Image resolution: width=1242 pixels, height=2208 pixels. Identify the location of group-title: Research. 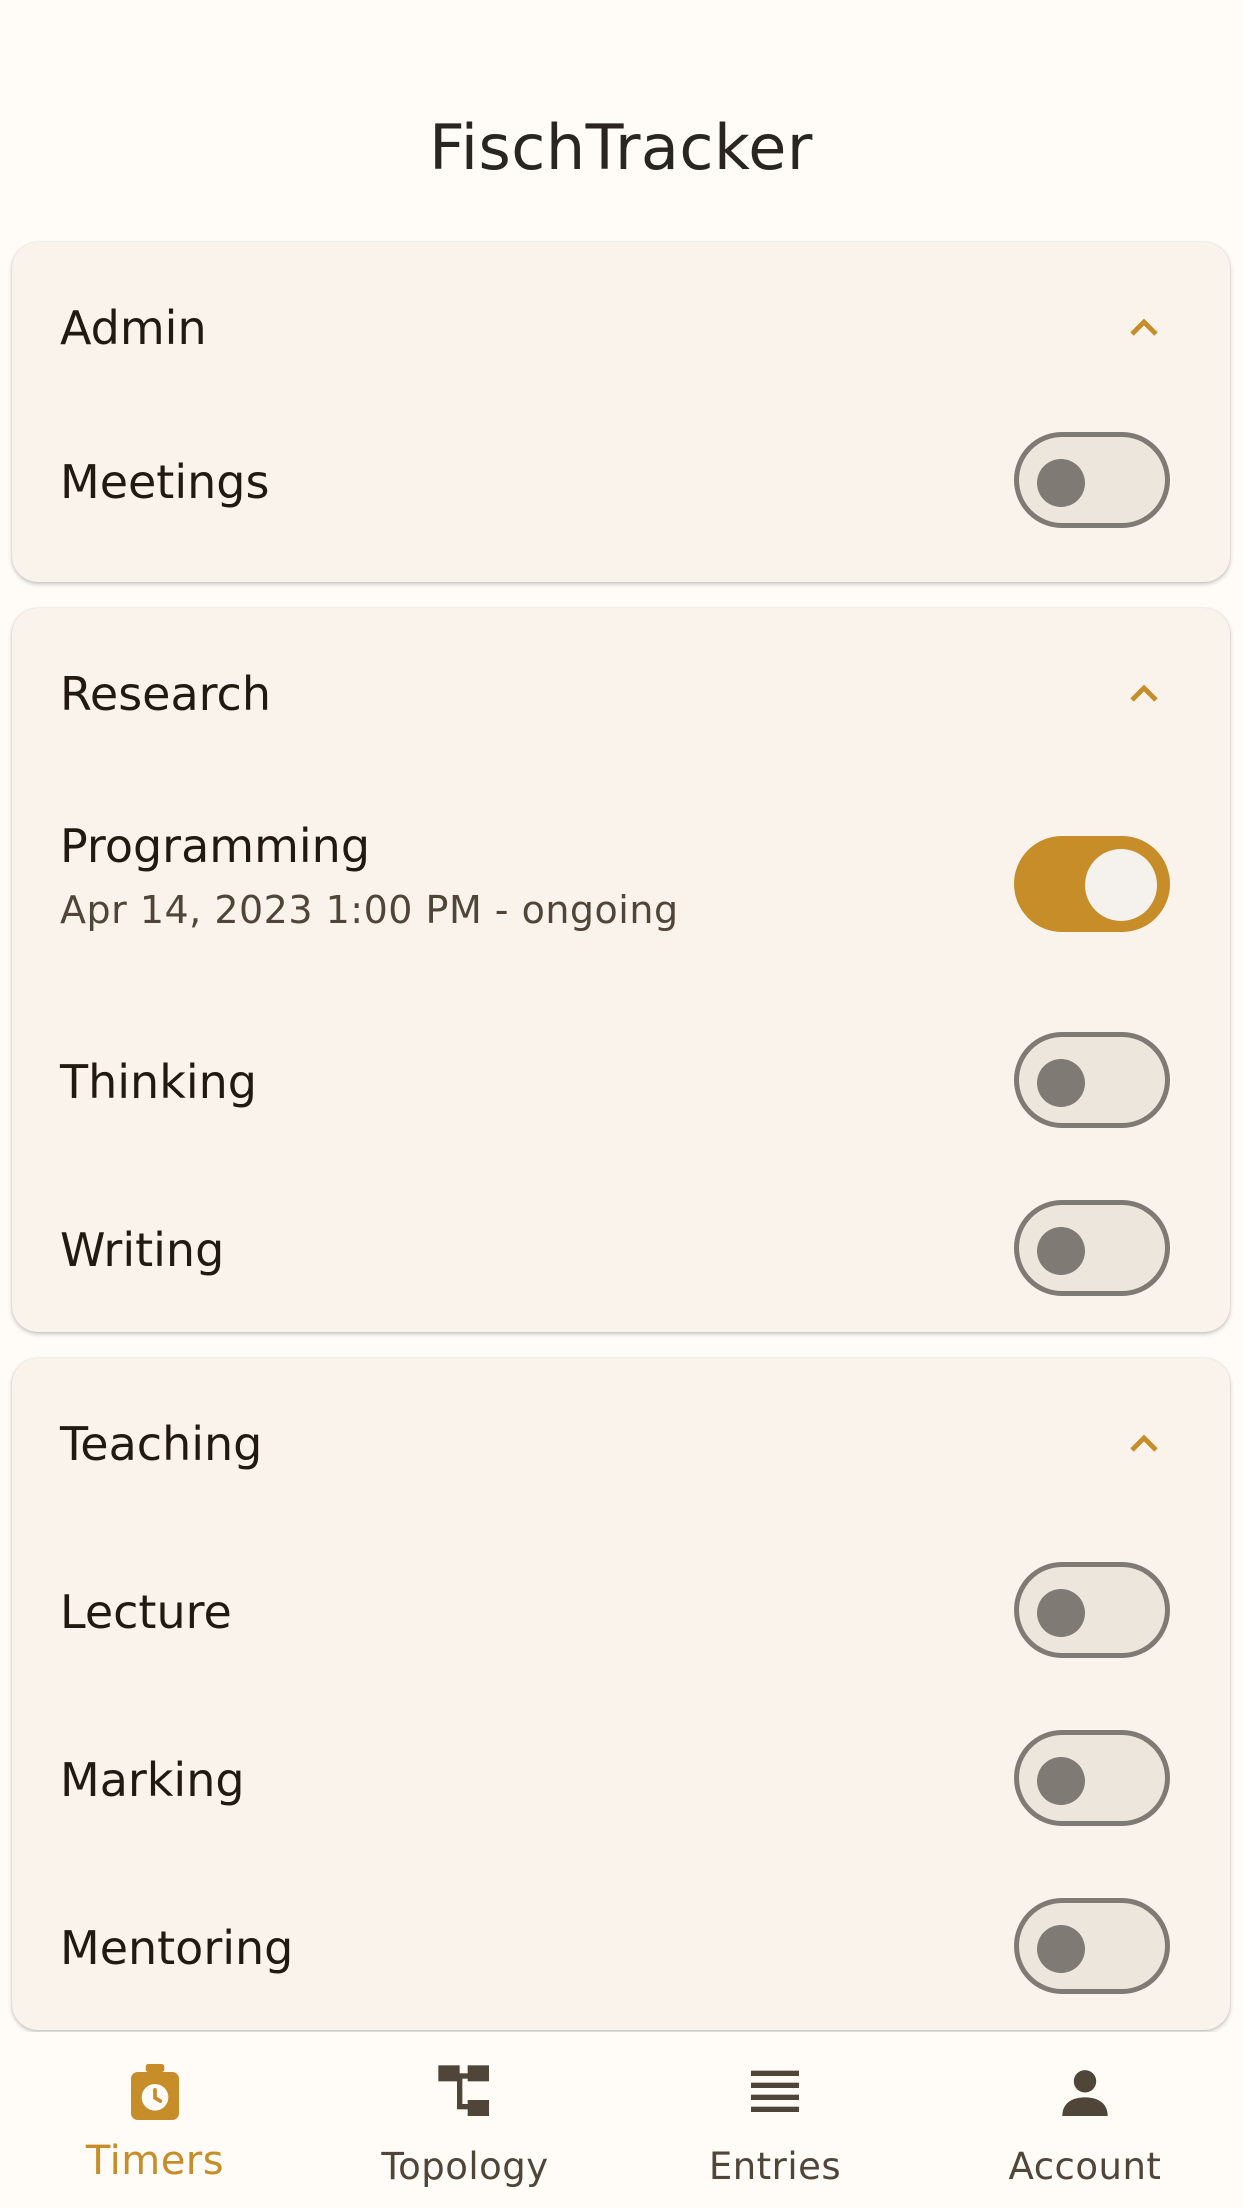
(165, 694).